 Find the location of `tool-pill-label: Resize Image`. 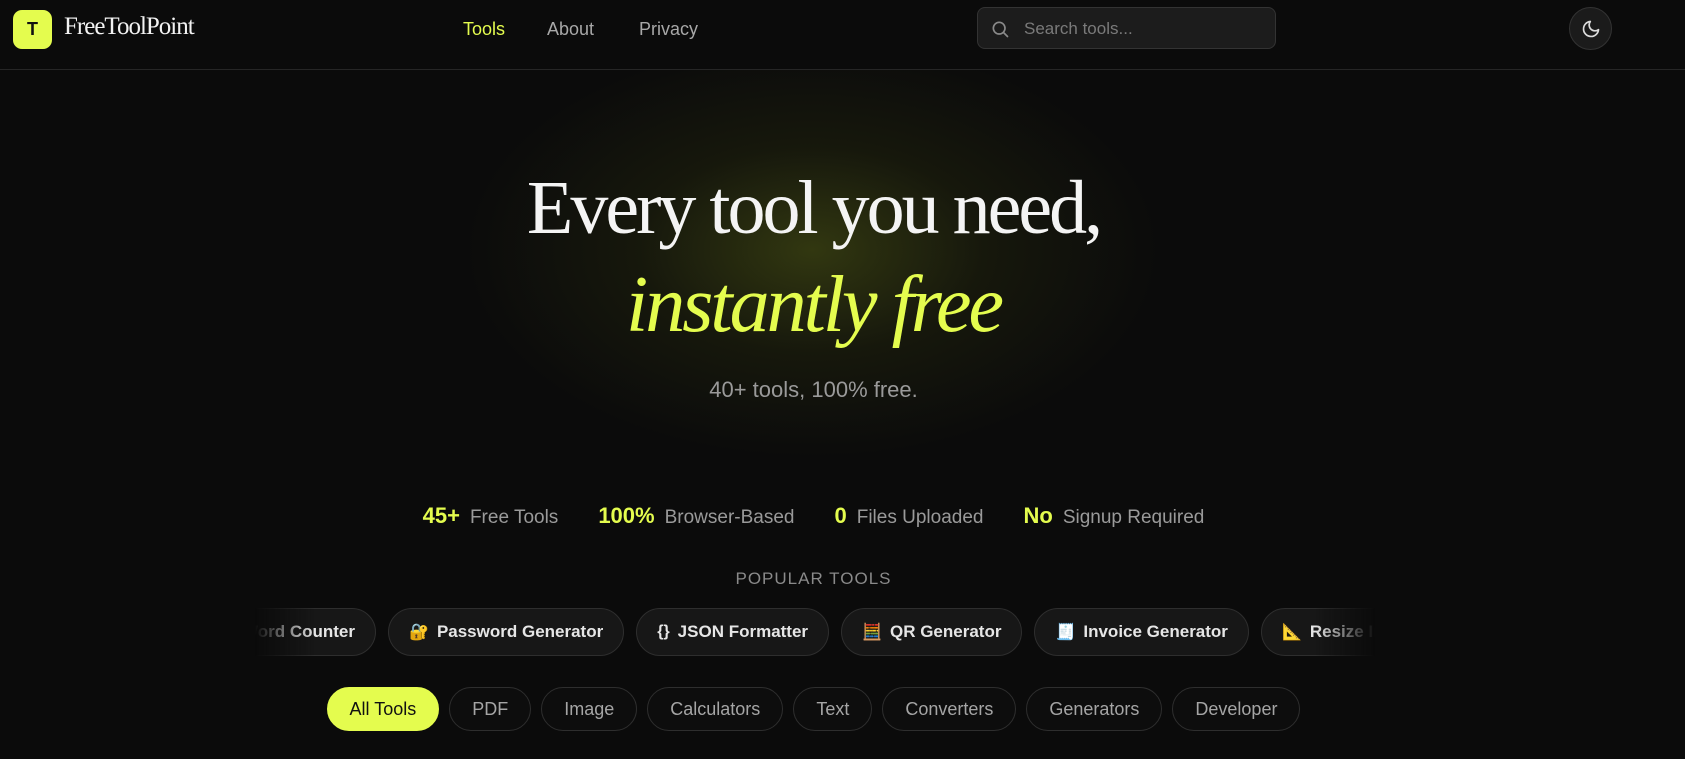

tool-pill-label: Resize Image is located at coordinates (1342, 631).